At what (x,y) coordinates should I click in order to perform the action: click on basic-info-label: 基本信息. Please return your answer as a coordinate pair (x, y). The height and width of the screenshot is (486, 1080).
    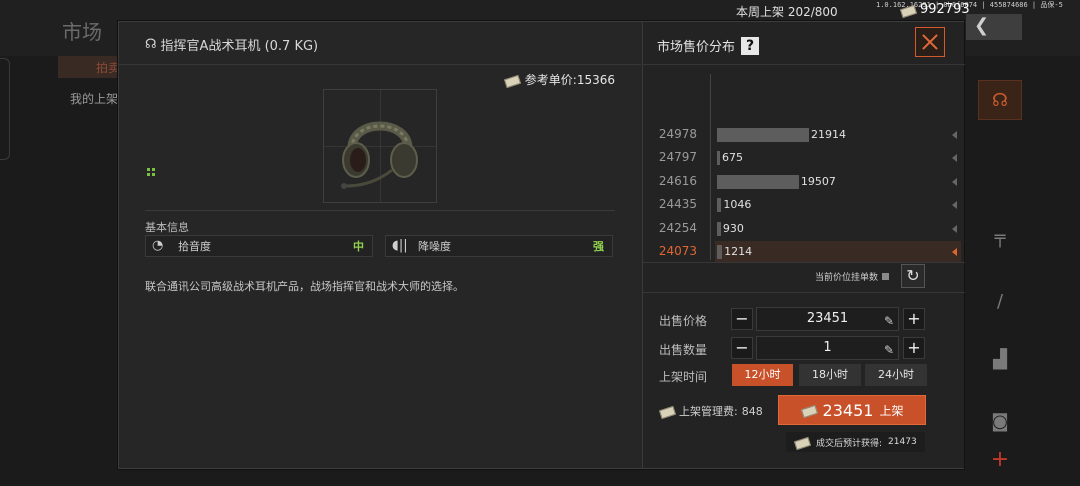
    Looking at the image, I should click on (167, 227).